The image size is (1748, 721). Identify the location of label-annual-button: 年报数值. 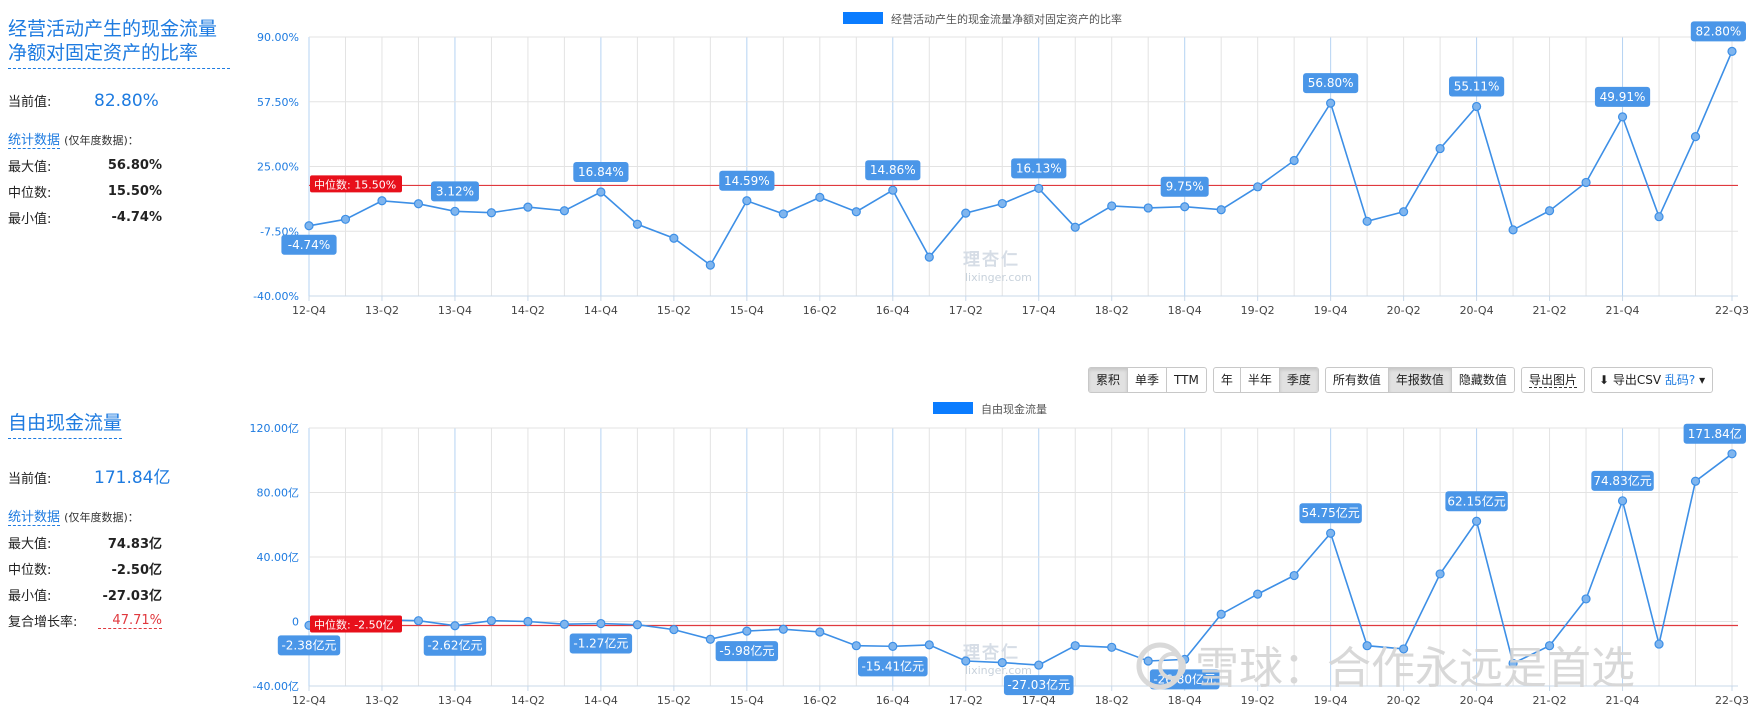
(1420, 380).